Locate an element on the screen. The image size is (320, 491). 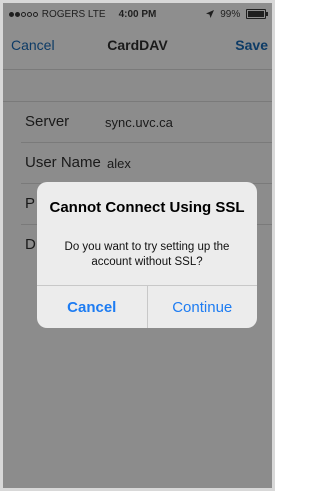
status-bar: ROGERS LTE 4:00 PM 99% is located at coordinates (137, 14).